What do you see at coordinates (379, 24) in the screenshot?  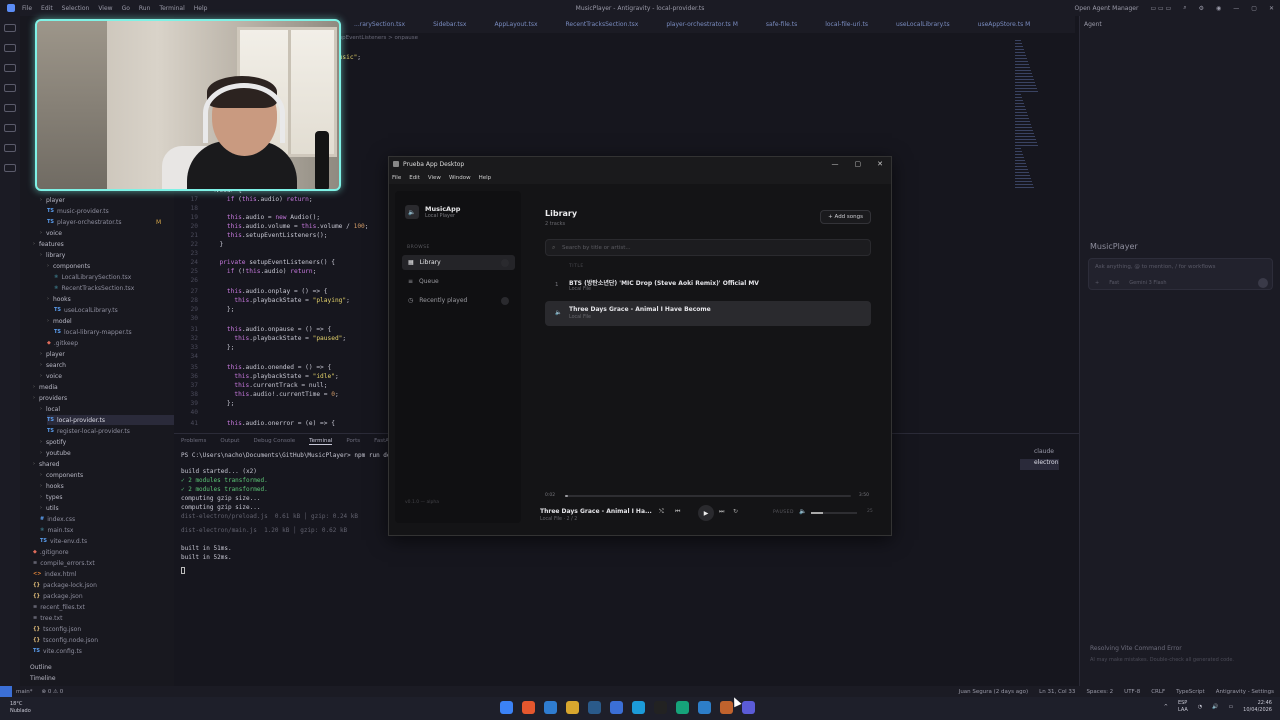 I see `tab-0: ...rarySection.tsx` at bounding box center [379, 24].